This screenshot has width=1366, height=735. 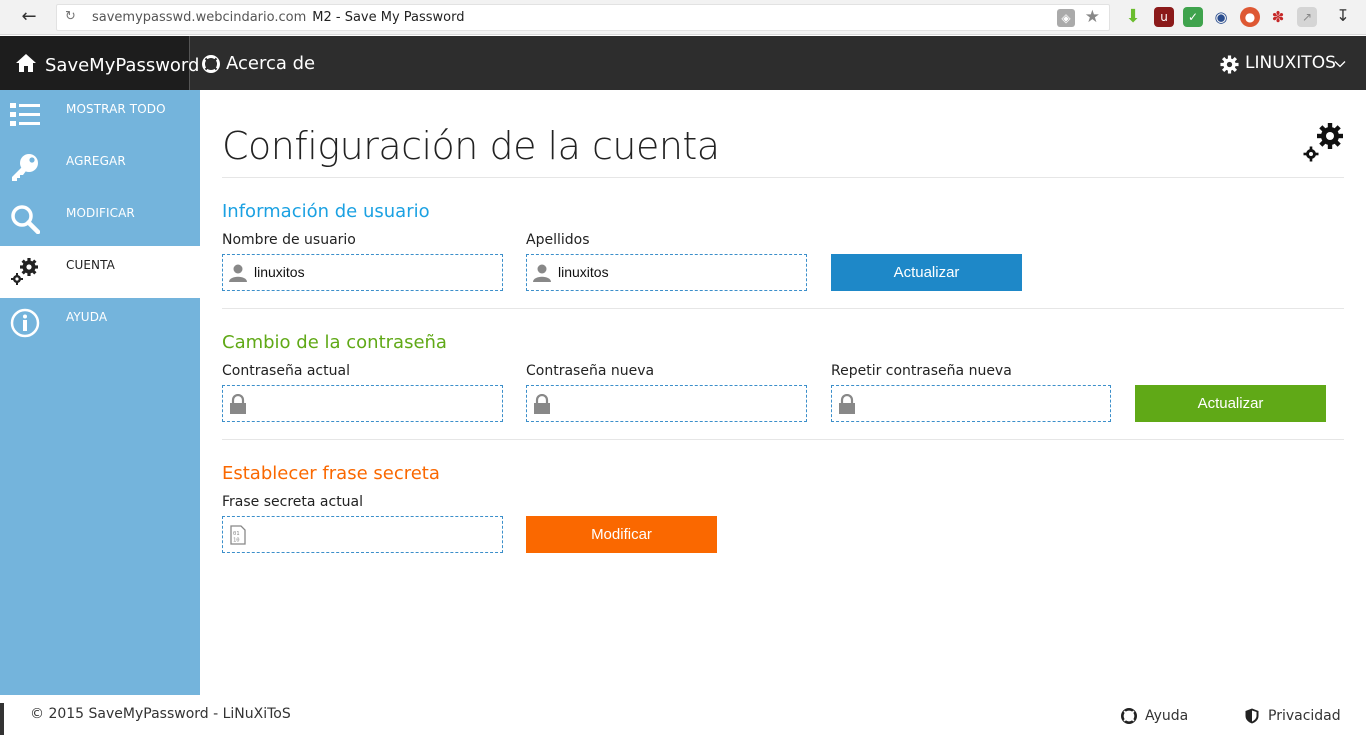 What do you see at coordinates (279, 272) in the screenshot?
I see `username-value: linuxitos` at bounding box center [279, 272].